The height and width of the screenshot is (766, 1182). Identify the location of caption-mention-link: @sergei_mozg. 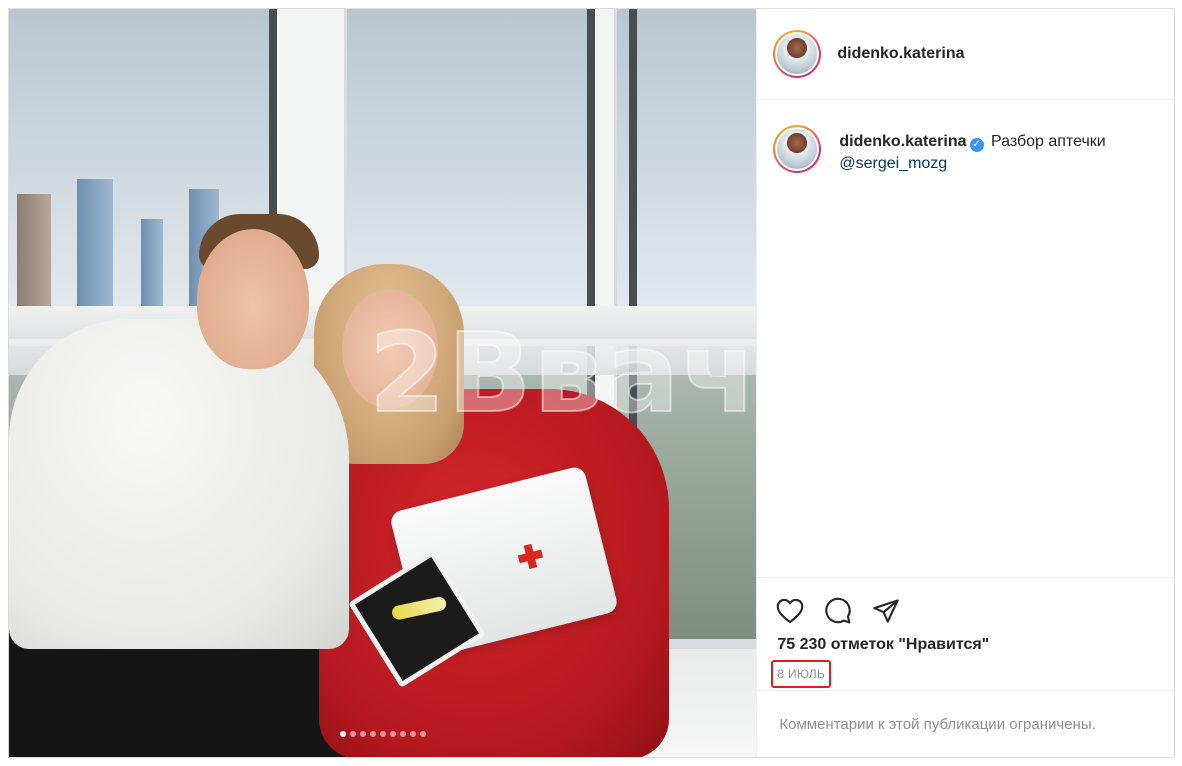
(999, 164).